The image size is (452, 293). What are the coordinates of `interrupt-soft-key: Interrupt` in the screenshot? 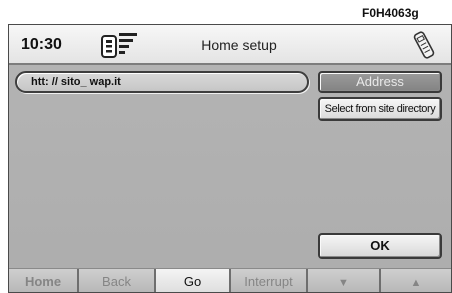 It's located at (269, 280).